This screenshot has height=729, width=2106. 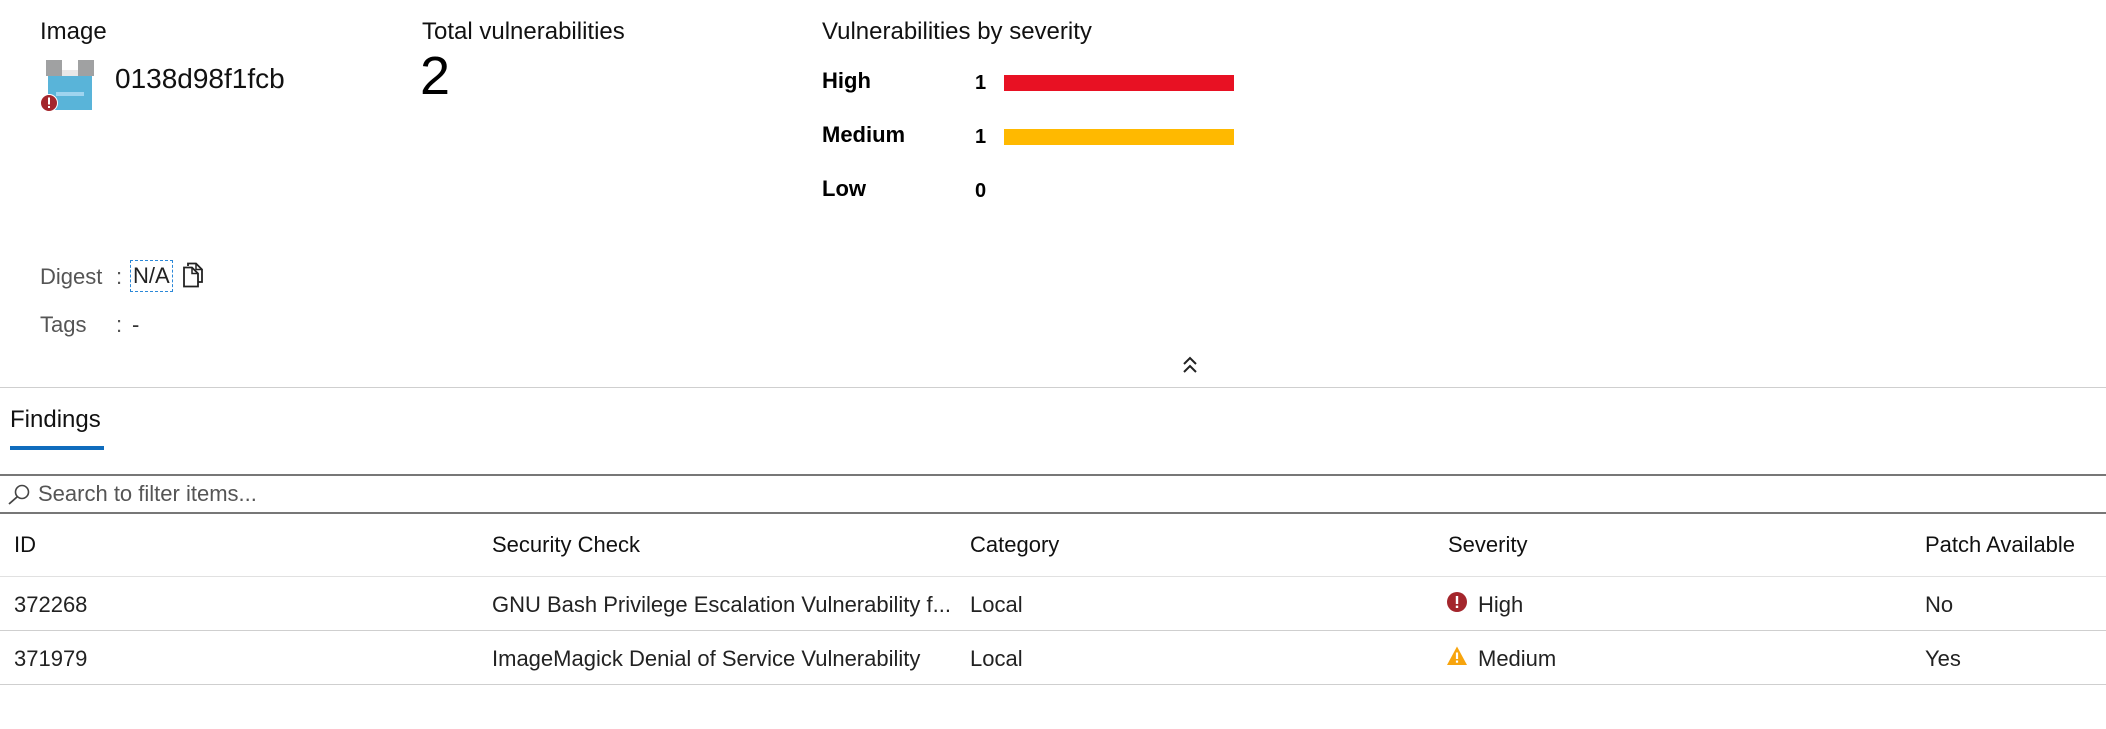 What do you see at coordinates (1457, 602) in the screenshot?
I see `error-icon` at bounding box center [1457, 602].